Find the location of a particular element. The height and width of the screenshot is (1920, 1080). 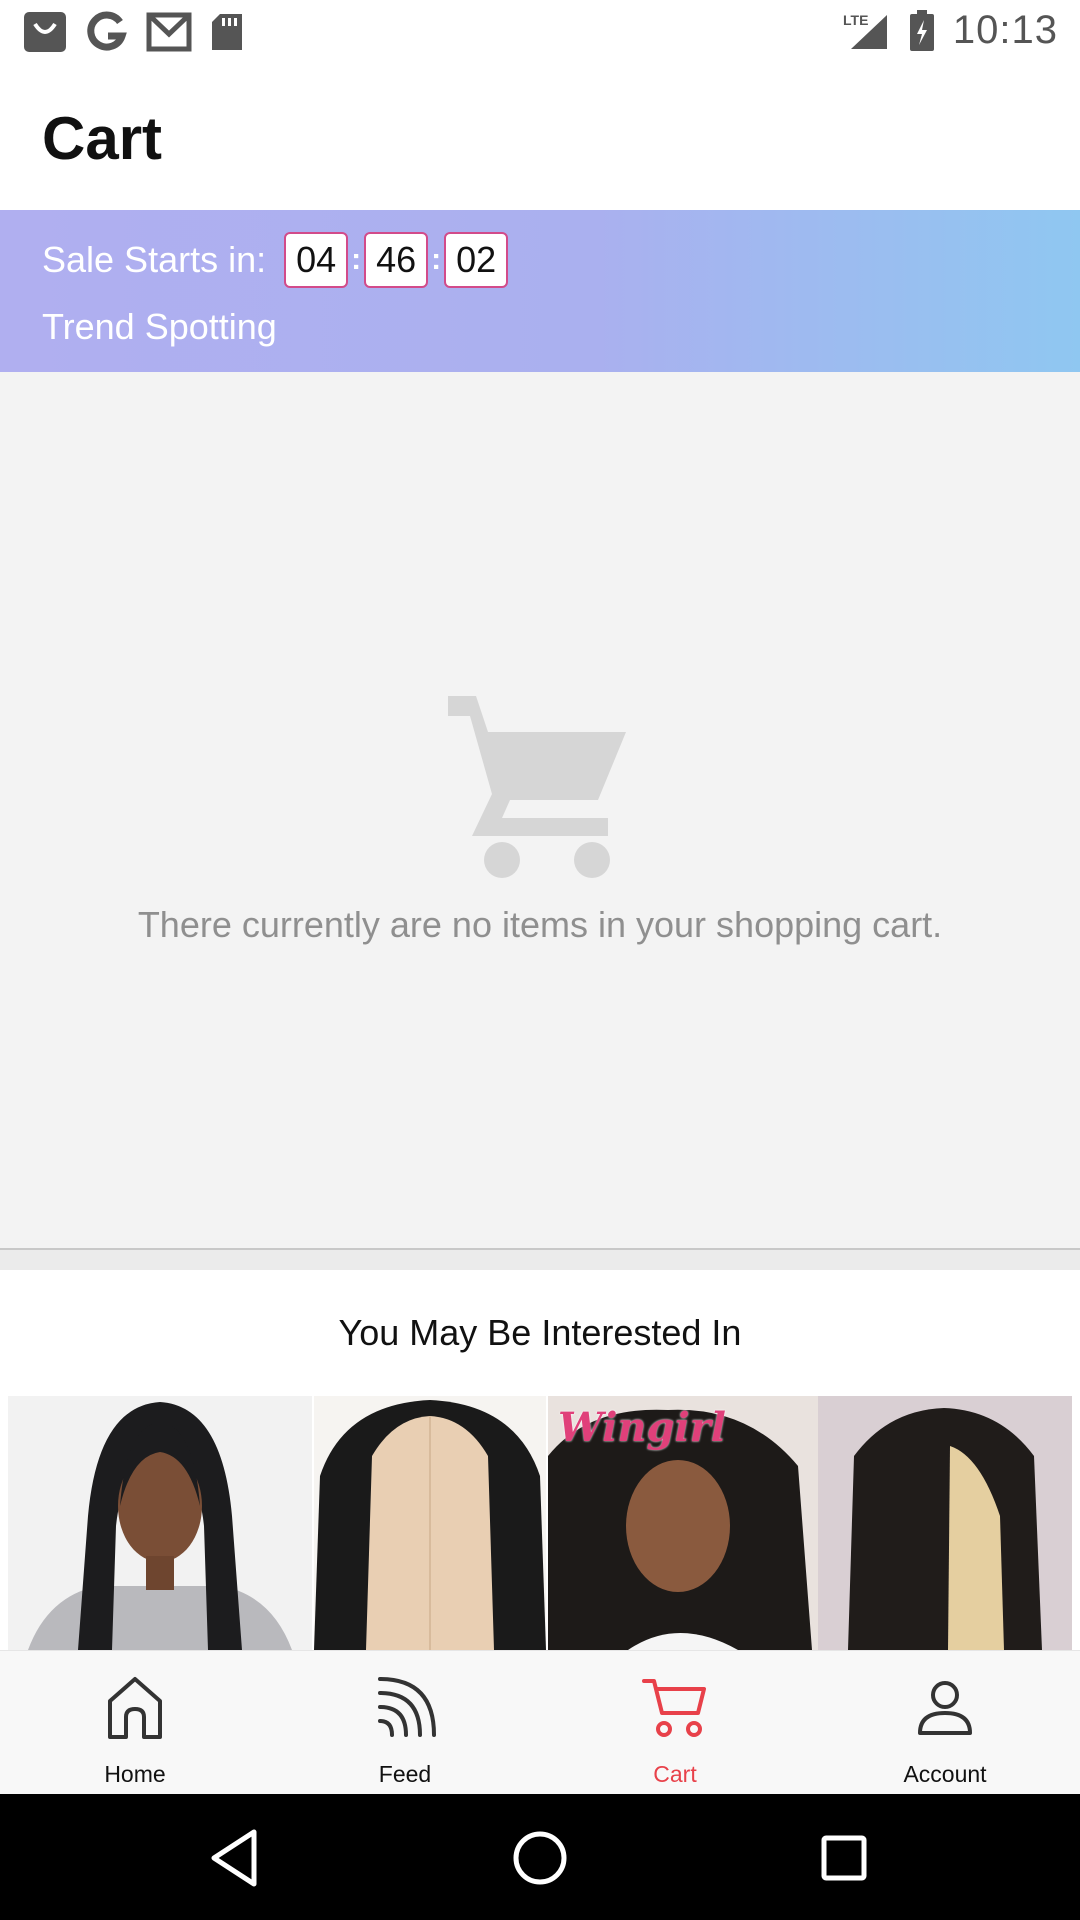

sale-label: Sale Starts in: is located at coordinates (154, 259).